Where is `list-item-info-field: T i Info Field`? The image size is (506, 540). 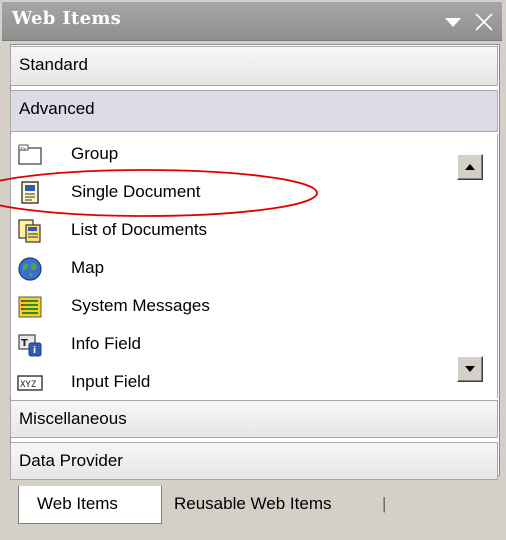 list-item-info-field: T i Info Field is located at coordinates (231, 346).